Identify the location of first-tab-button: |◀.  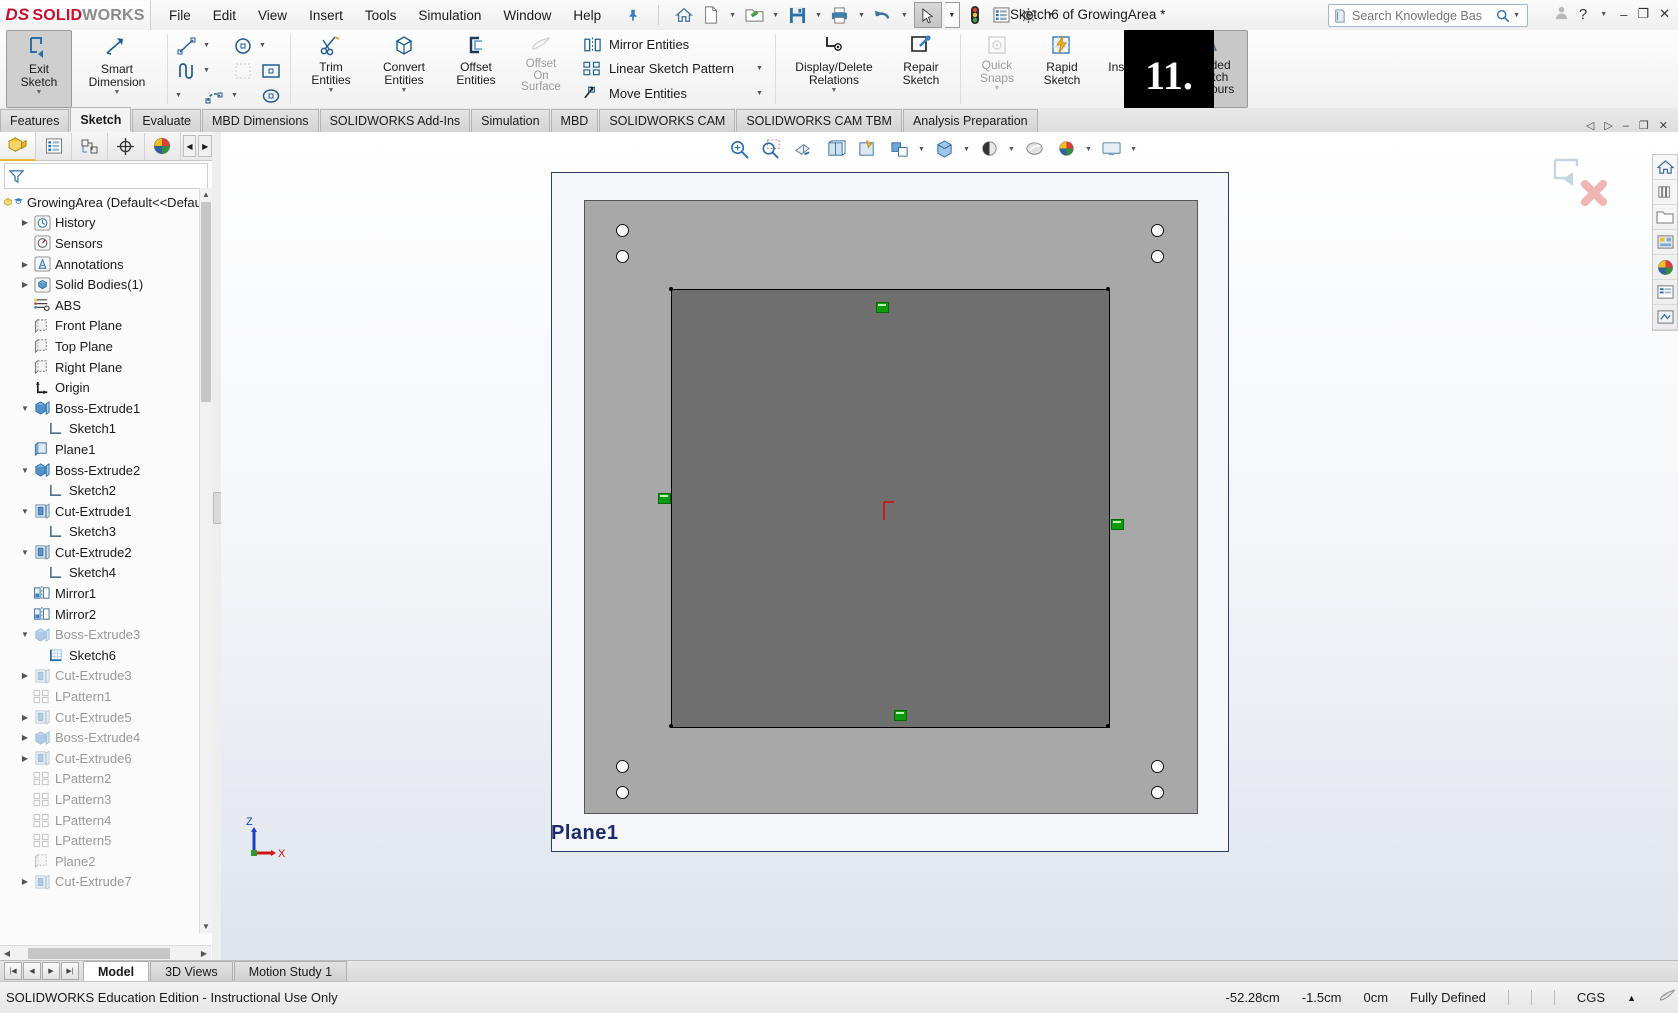
(13, 971).